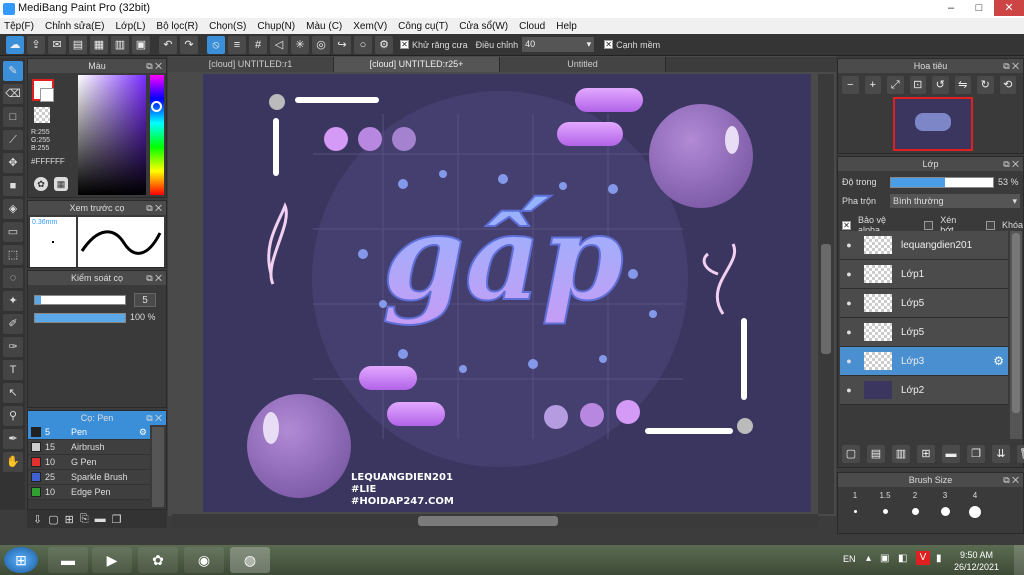  What do you see at coordinates (926, 454) in the screenshot?
I see `add-layer-menu-icon: ⊞` at bounding box center [926, 454].